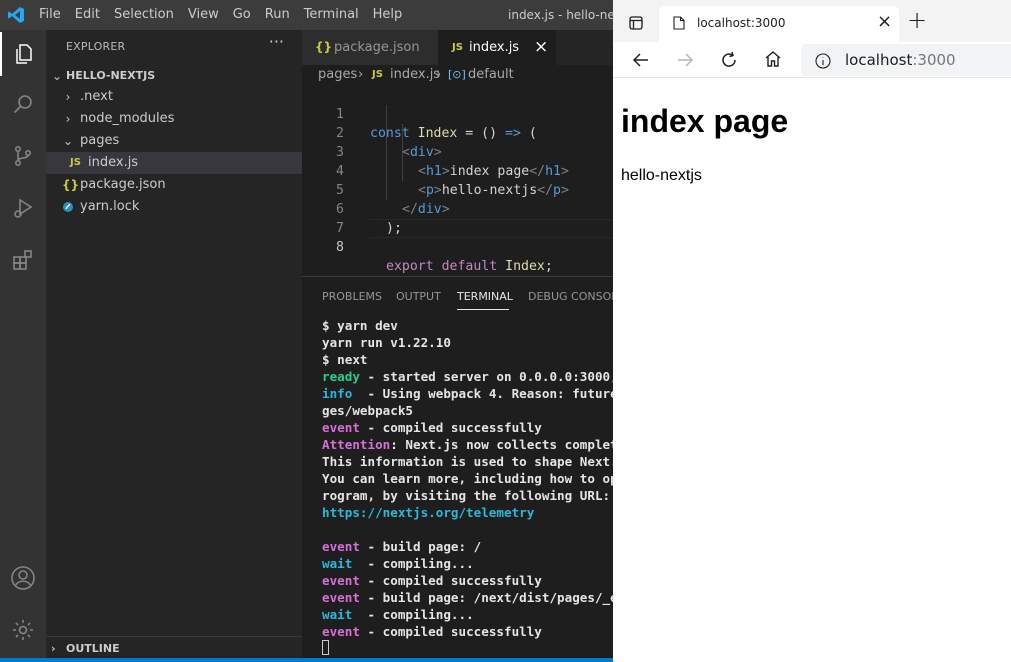 Image resolution: width=1011 pixels, height=662 pixels. I want to click on new-tab-button: +, so click(917, 20).